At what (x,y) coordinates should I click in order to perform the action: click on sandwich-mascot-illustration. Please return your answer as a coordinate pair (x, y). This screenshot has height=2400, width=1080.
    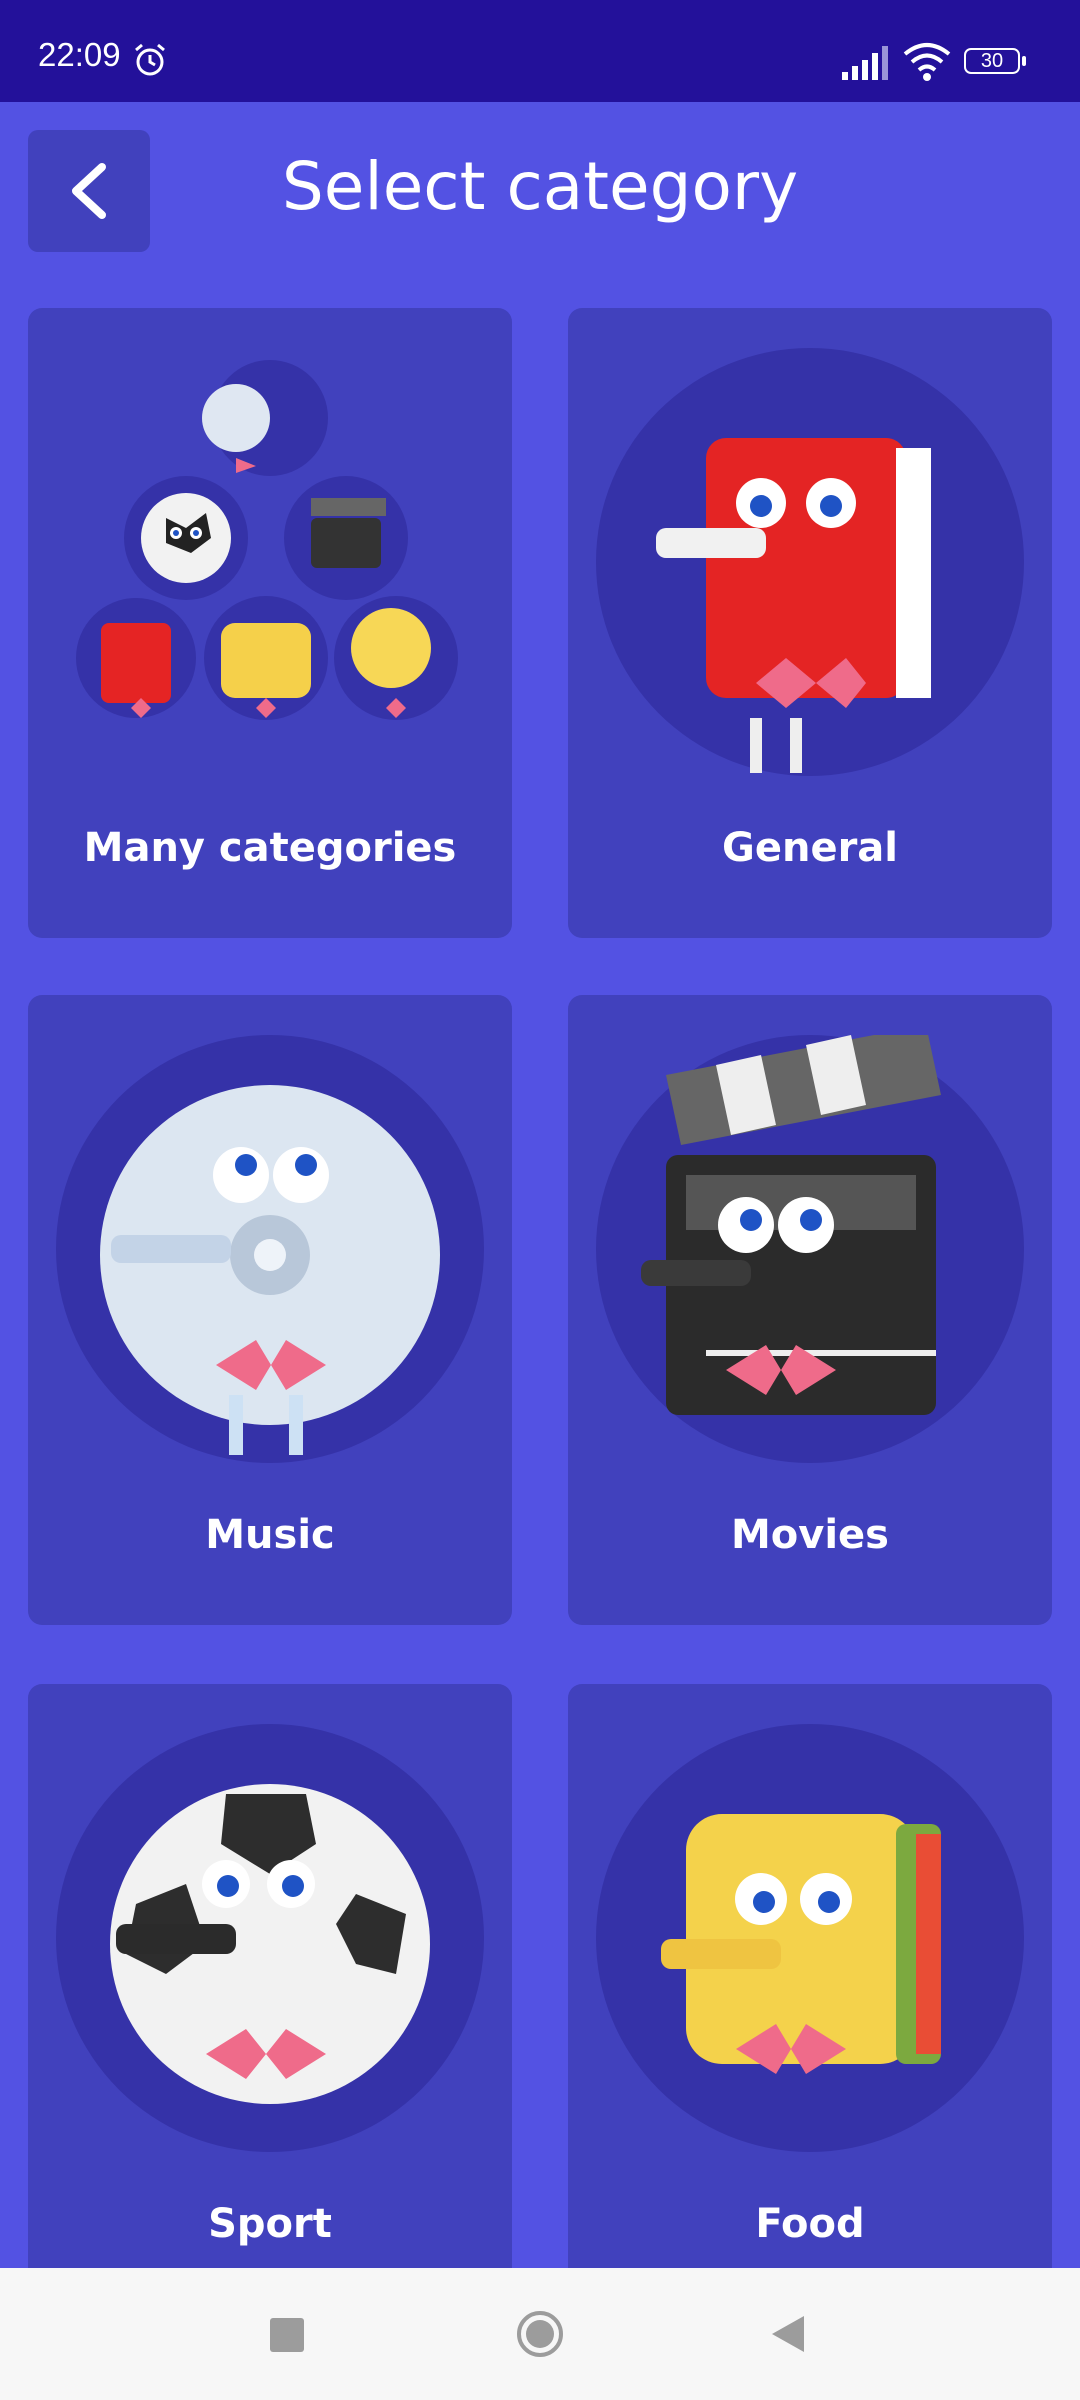
    Looking at the image, I should click on (810, 1938).